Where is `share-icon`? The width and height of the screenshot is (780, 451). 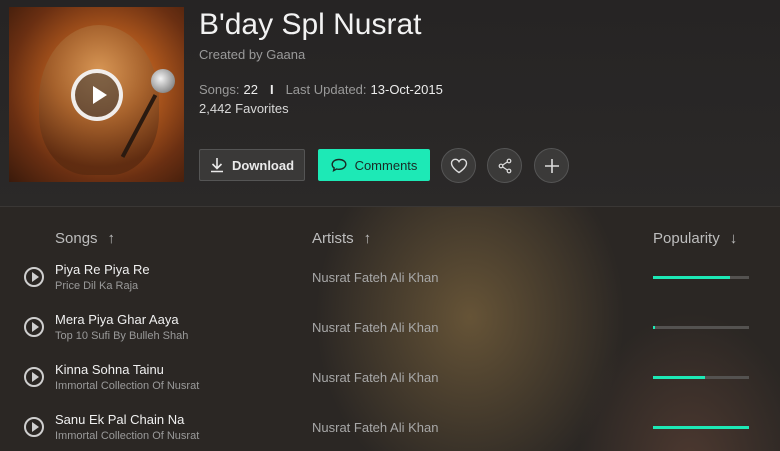 share-icon is located at coordinates (504, 165).